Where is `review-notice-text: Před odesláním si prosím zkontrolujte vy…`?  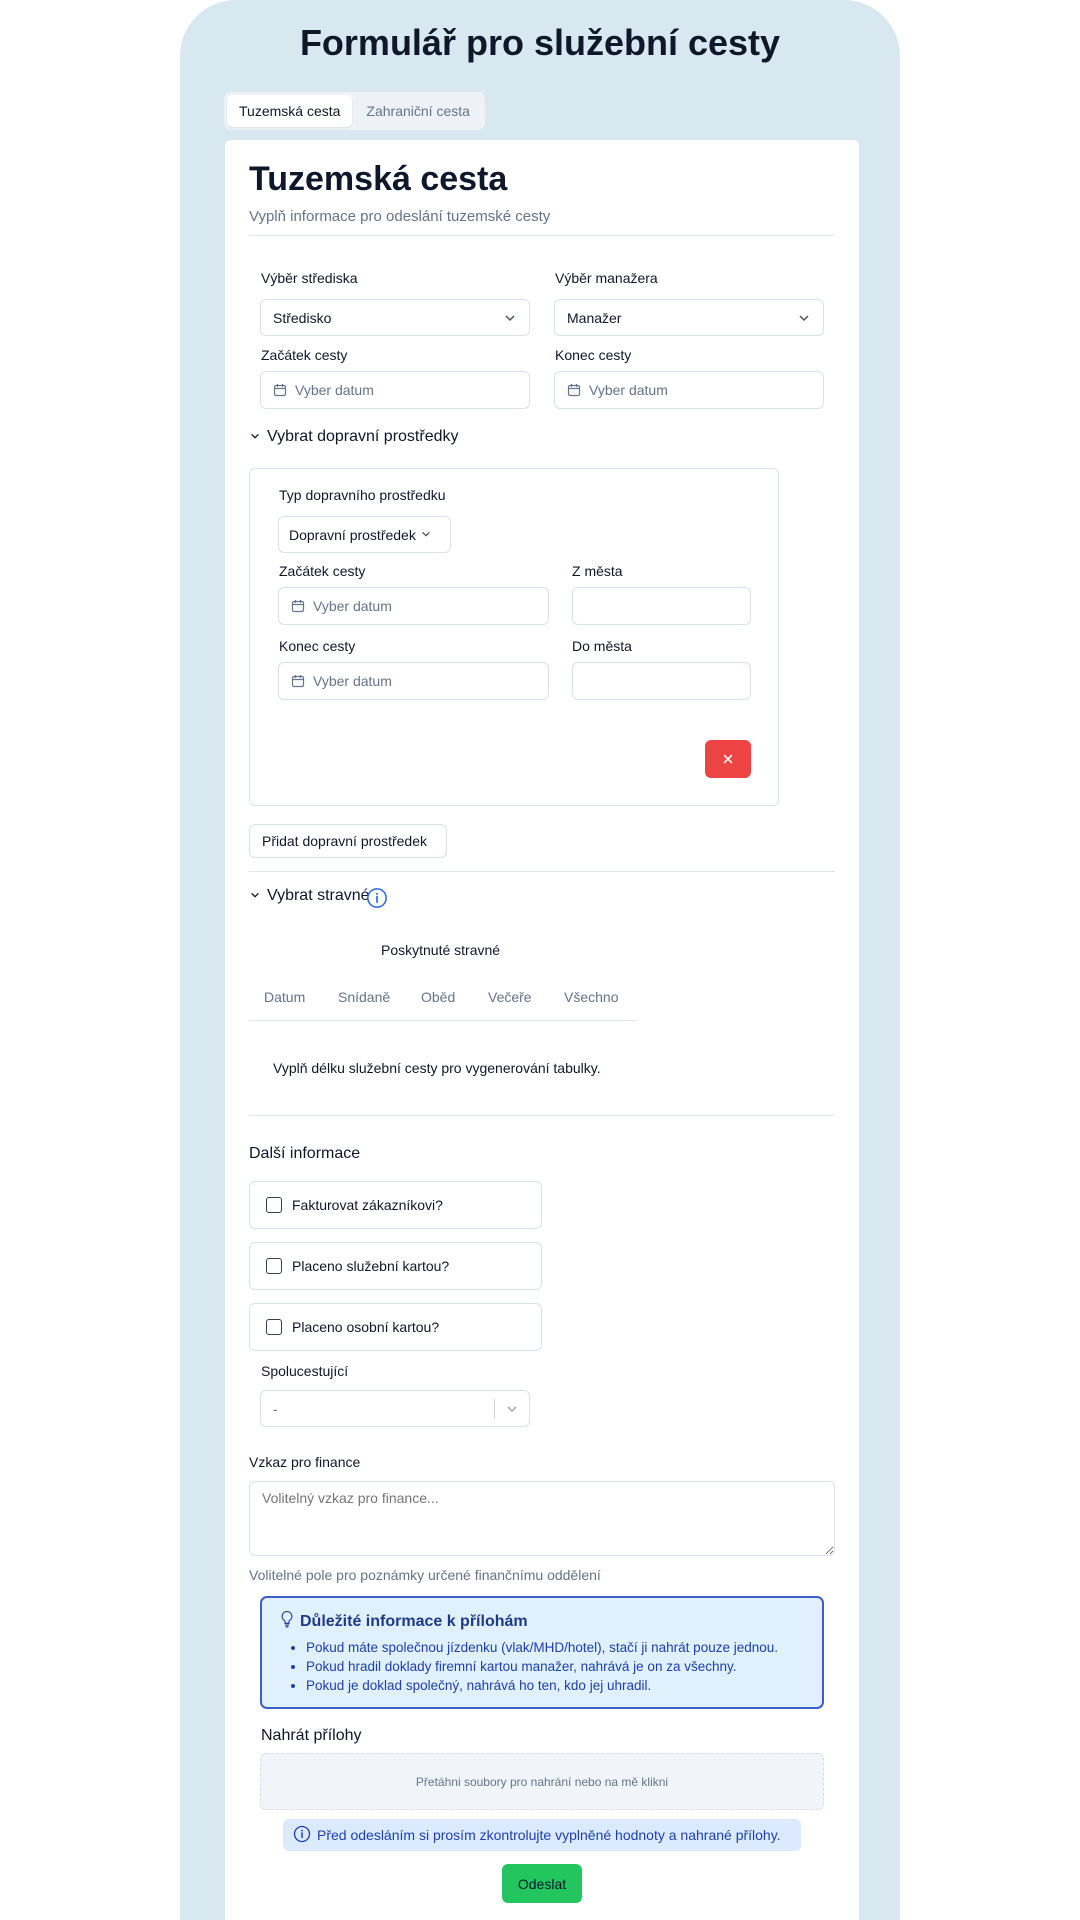 review-notice-text: Před odesláním si prosím zkontrolujte vy… is located at coordinates (549, 1835).